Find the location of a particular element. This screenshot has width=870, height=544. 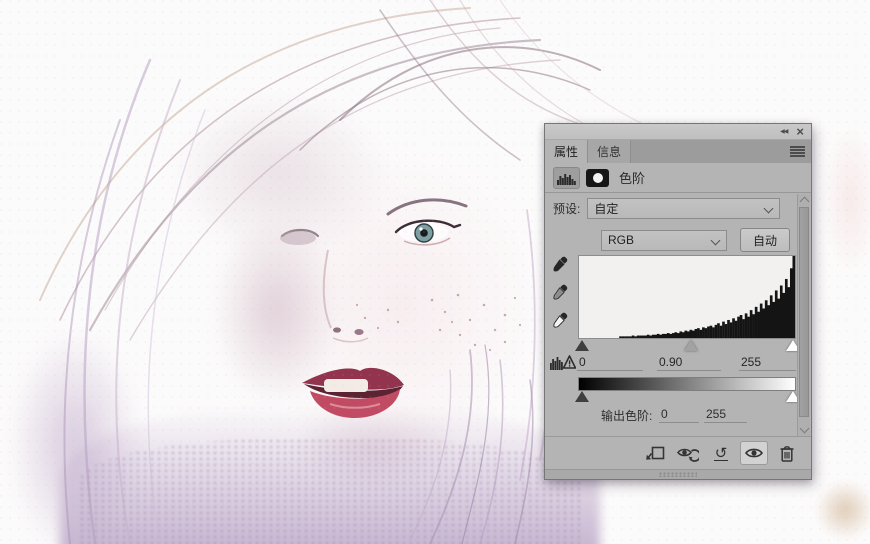

histogram-display is located at coordinates (687, 297).